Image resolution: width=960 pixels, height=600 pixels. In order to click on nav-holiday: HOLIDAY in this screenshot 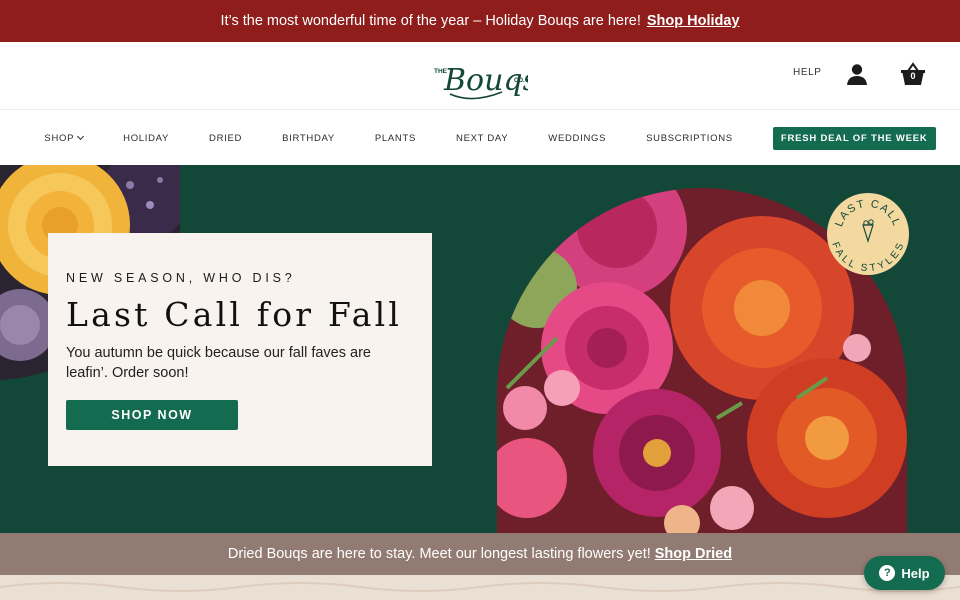, I will do `click(146, 138)`.